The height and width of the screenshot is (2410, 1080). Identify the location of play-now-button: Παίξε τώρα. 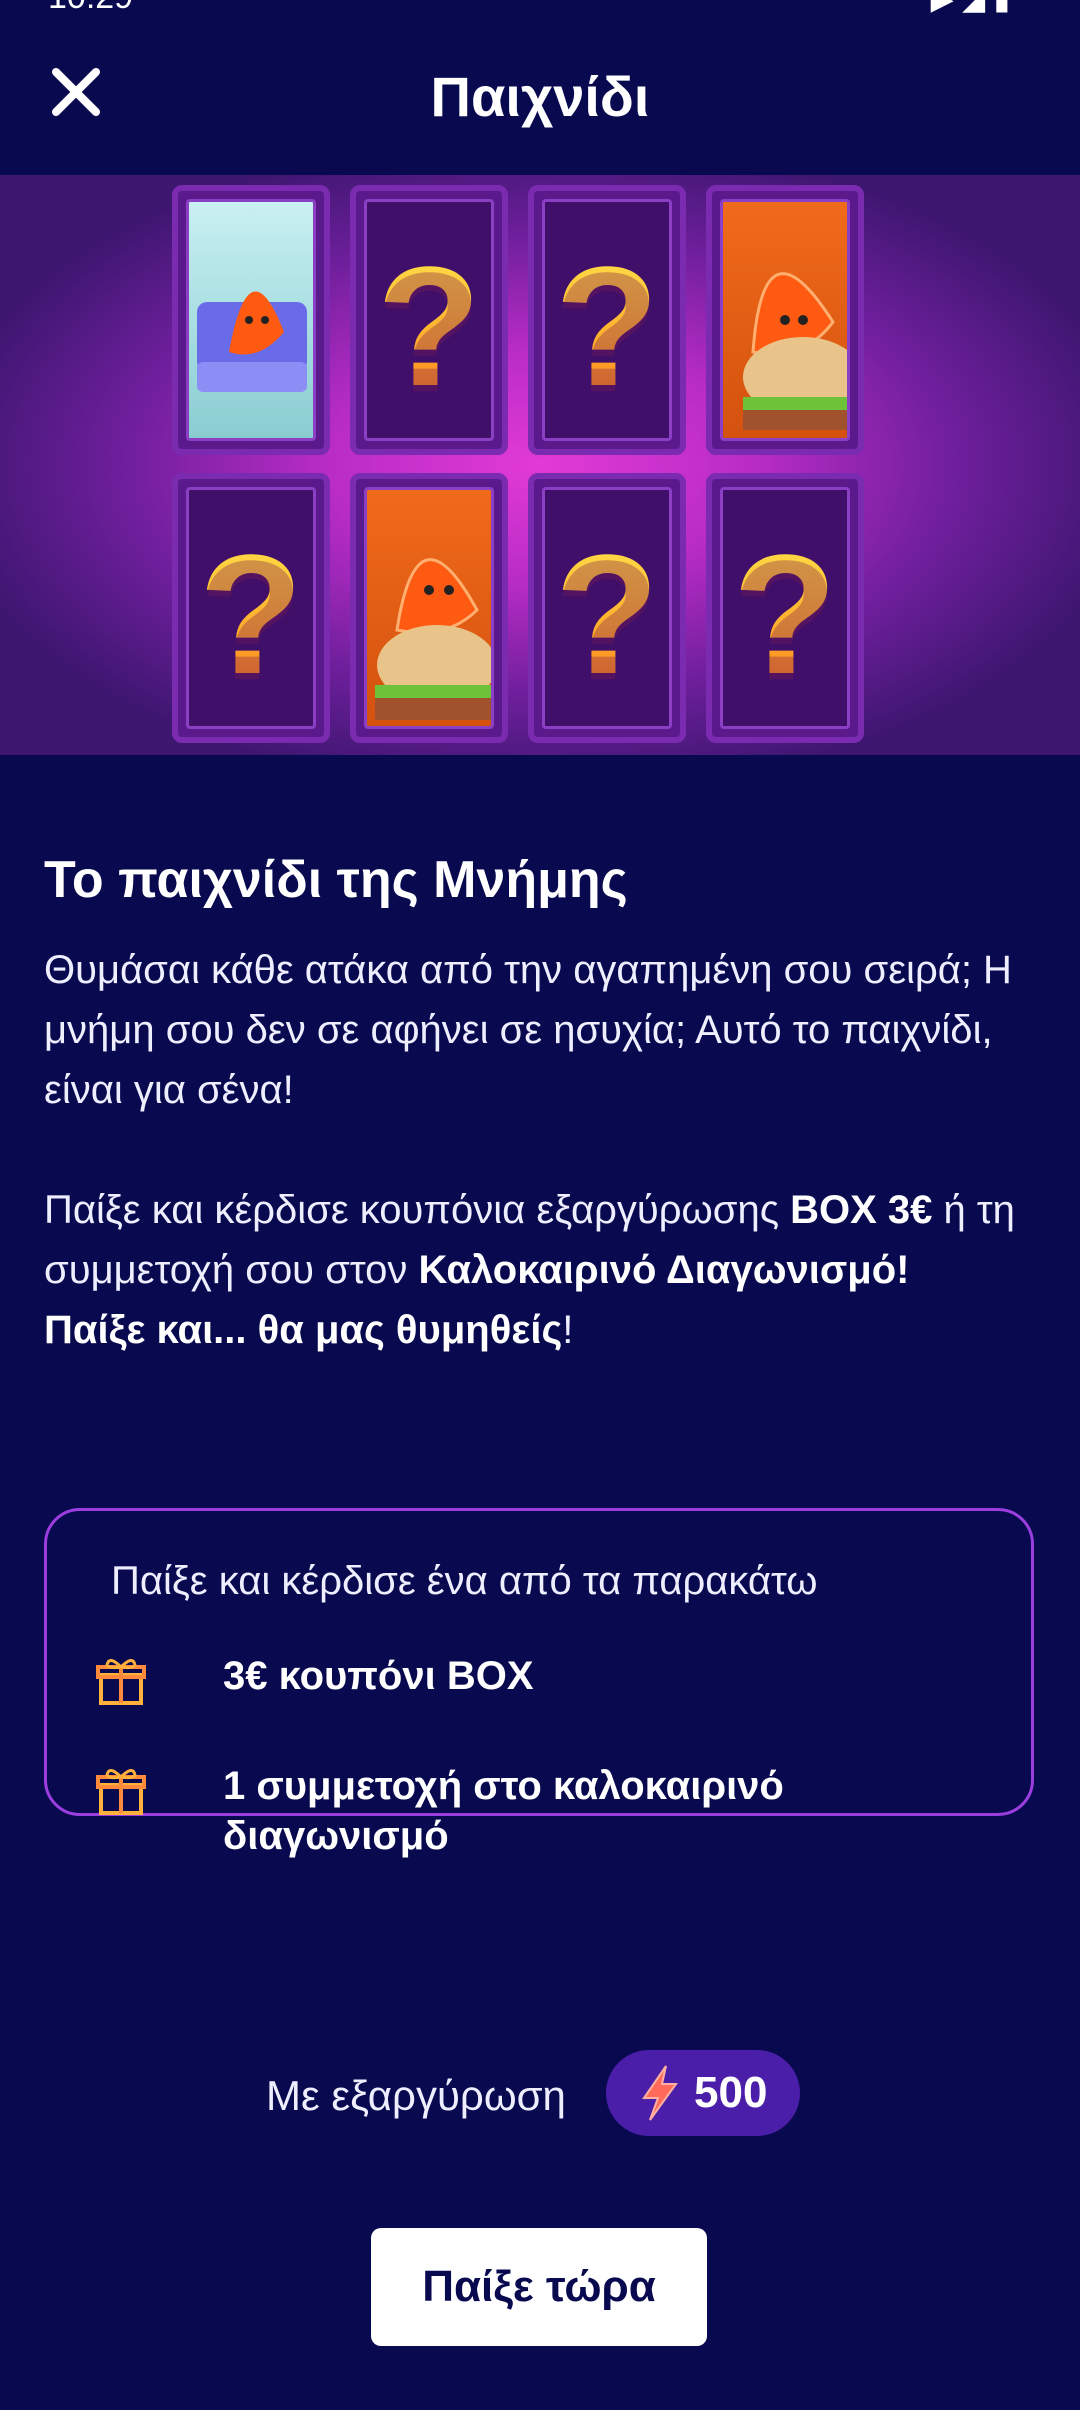
(539, 2287).